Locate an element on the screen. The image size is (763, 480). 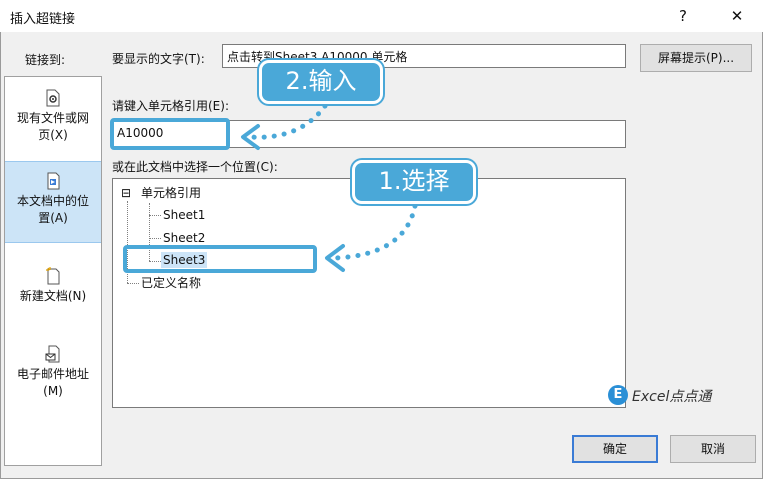
watermark-text: Excel点点通 is located at coordinates (672, 397).